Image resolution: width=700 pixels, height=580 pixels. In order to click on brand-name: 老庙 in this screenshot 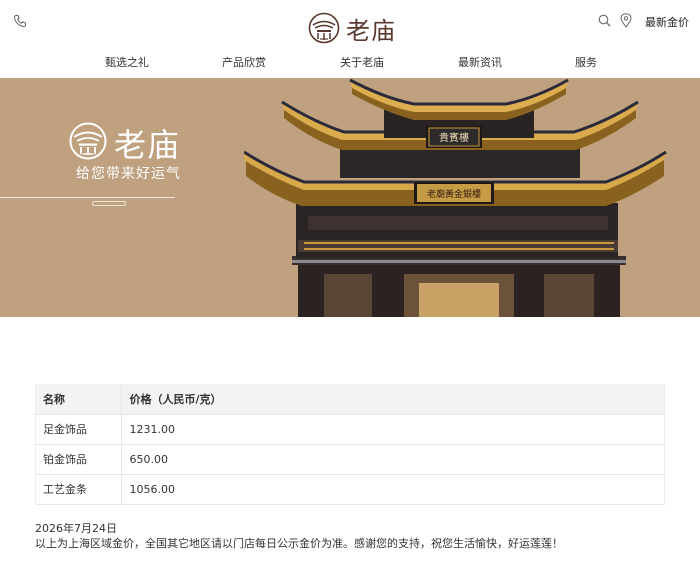, I will do `click(371, 30)`.